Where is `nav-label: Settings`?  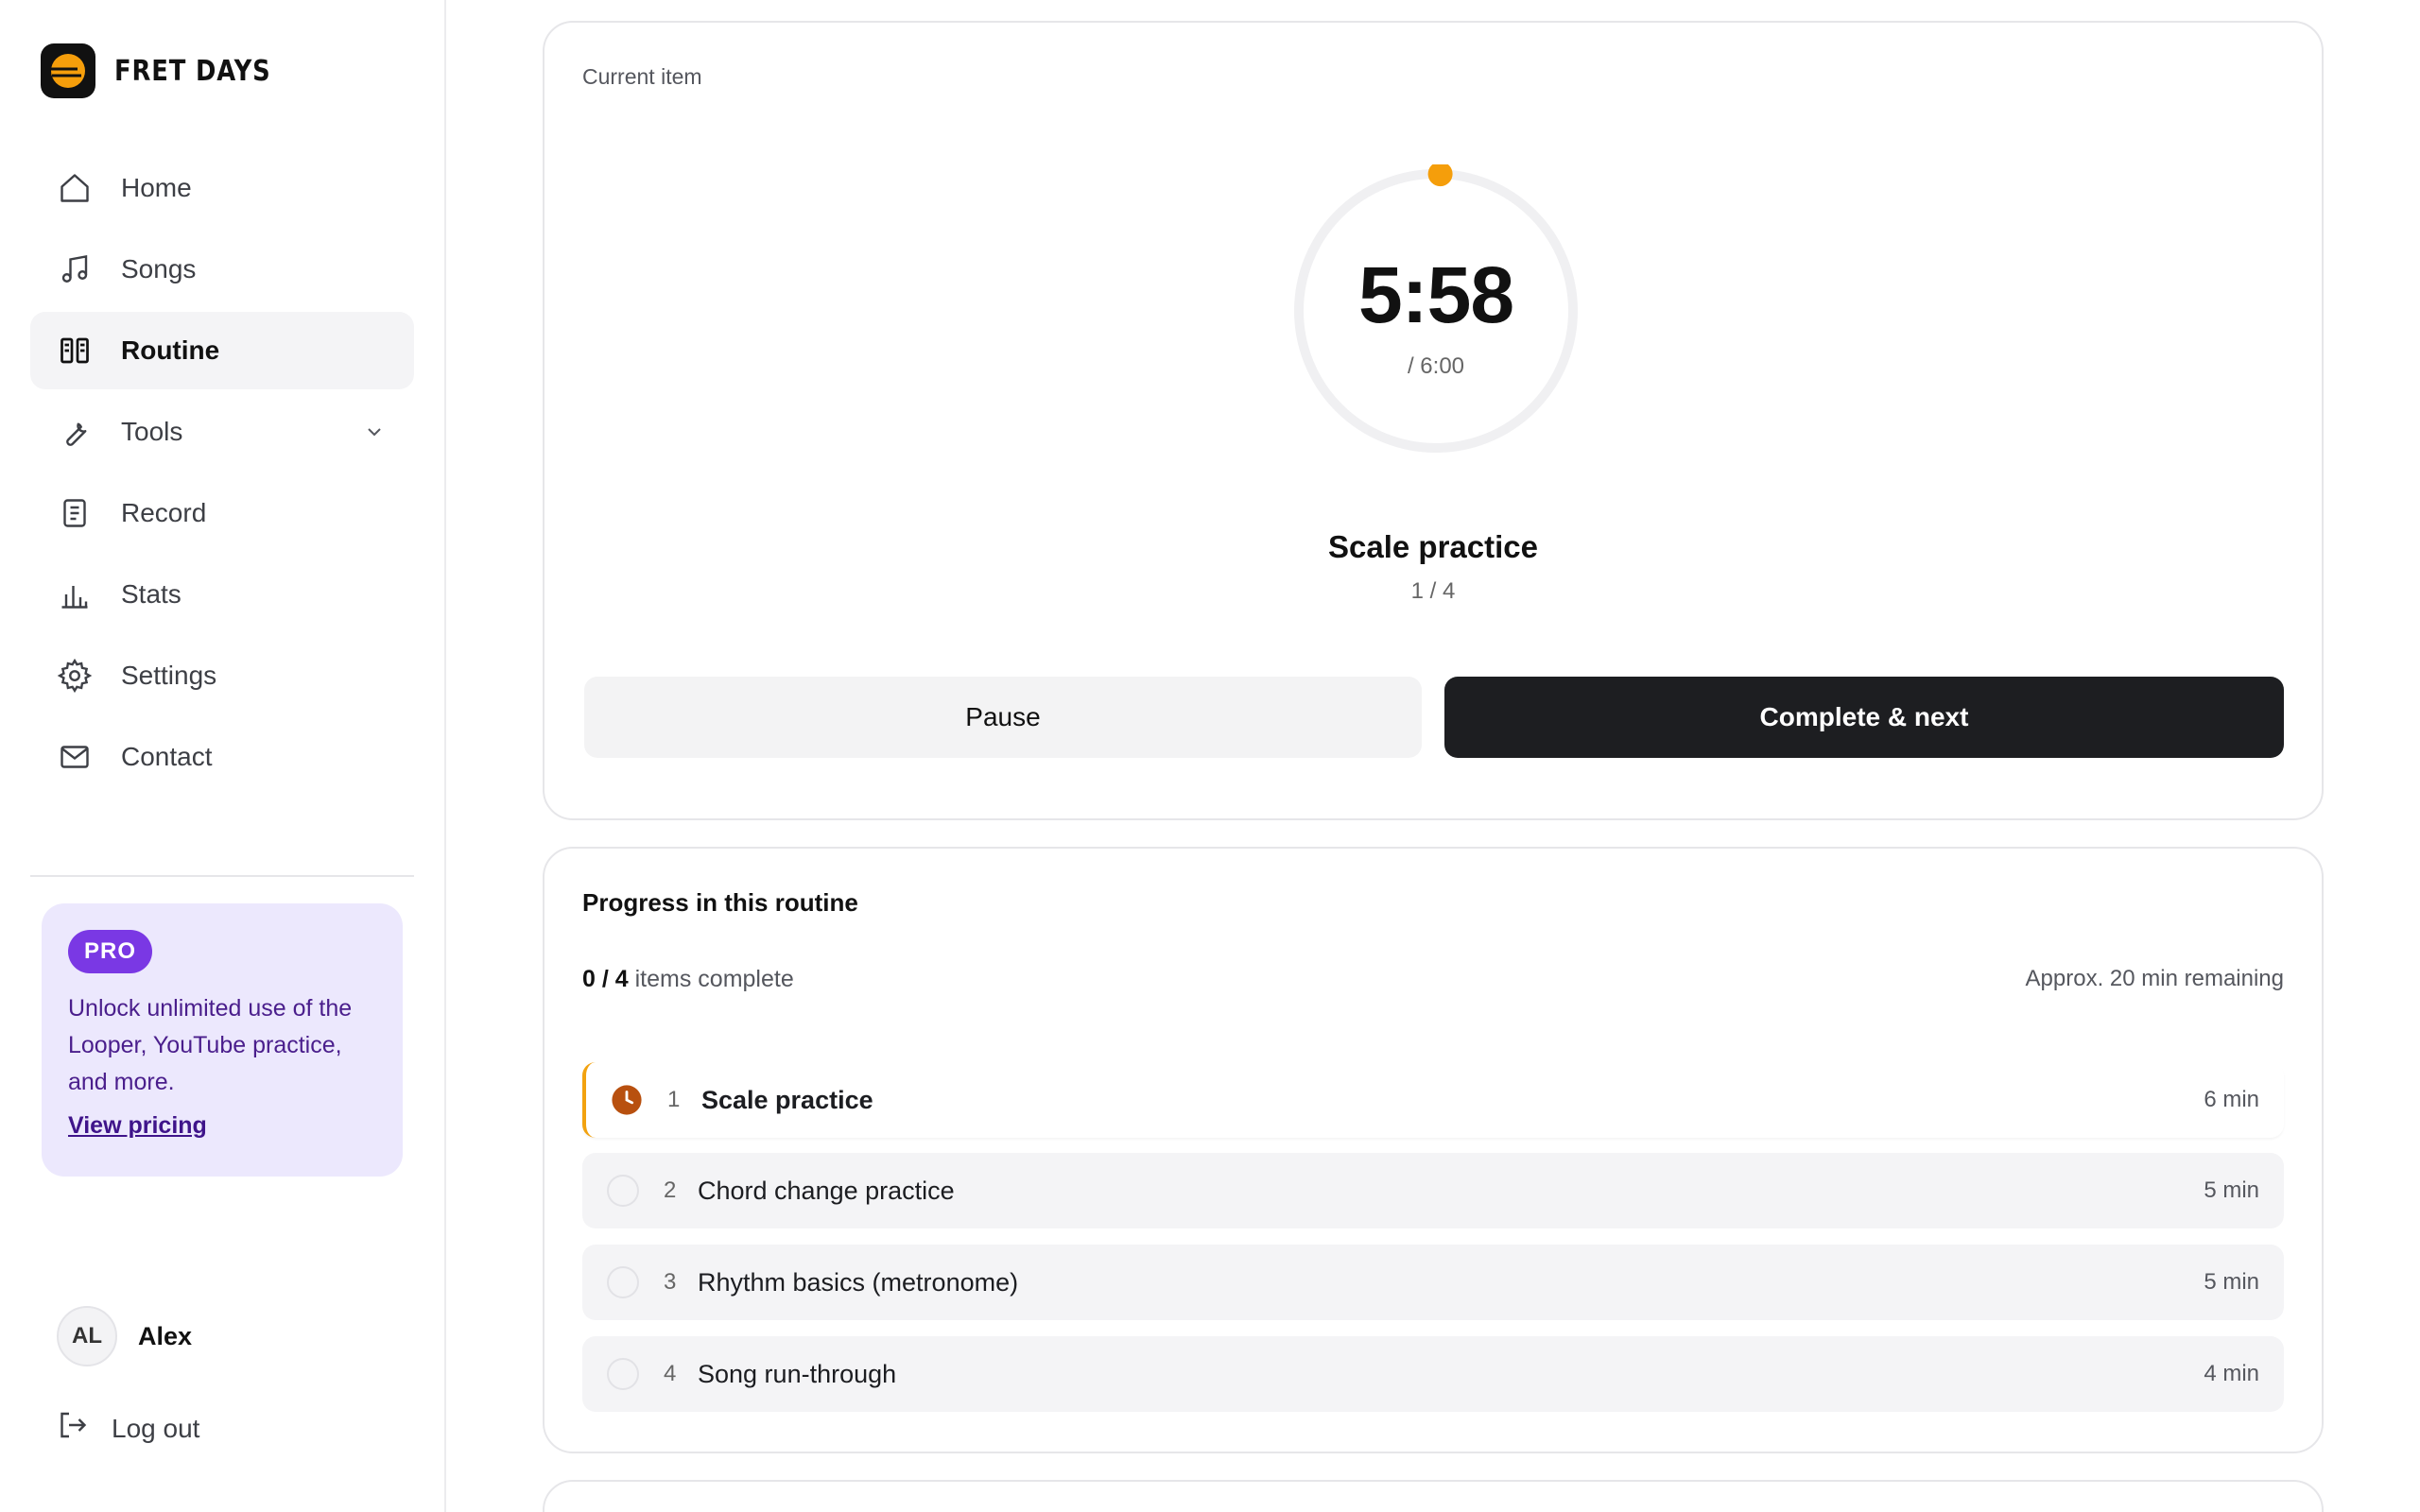
nav-label: Settings is located at coordinates (169, 675).